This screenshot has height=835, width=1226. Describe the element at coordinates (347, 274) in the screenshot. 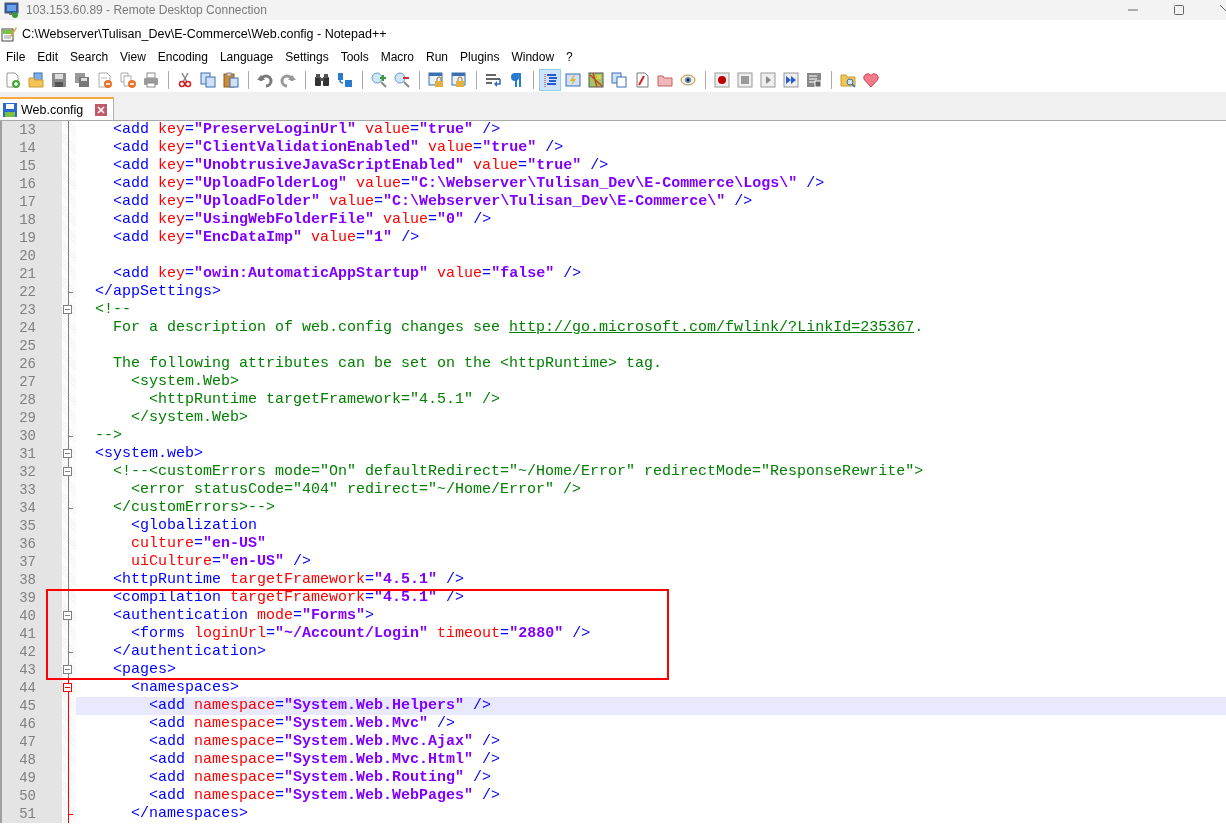

I see `code-line: <add key="owin:AutomaticAppStartup" value="false" />` at that location.